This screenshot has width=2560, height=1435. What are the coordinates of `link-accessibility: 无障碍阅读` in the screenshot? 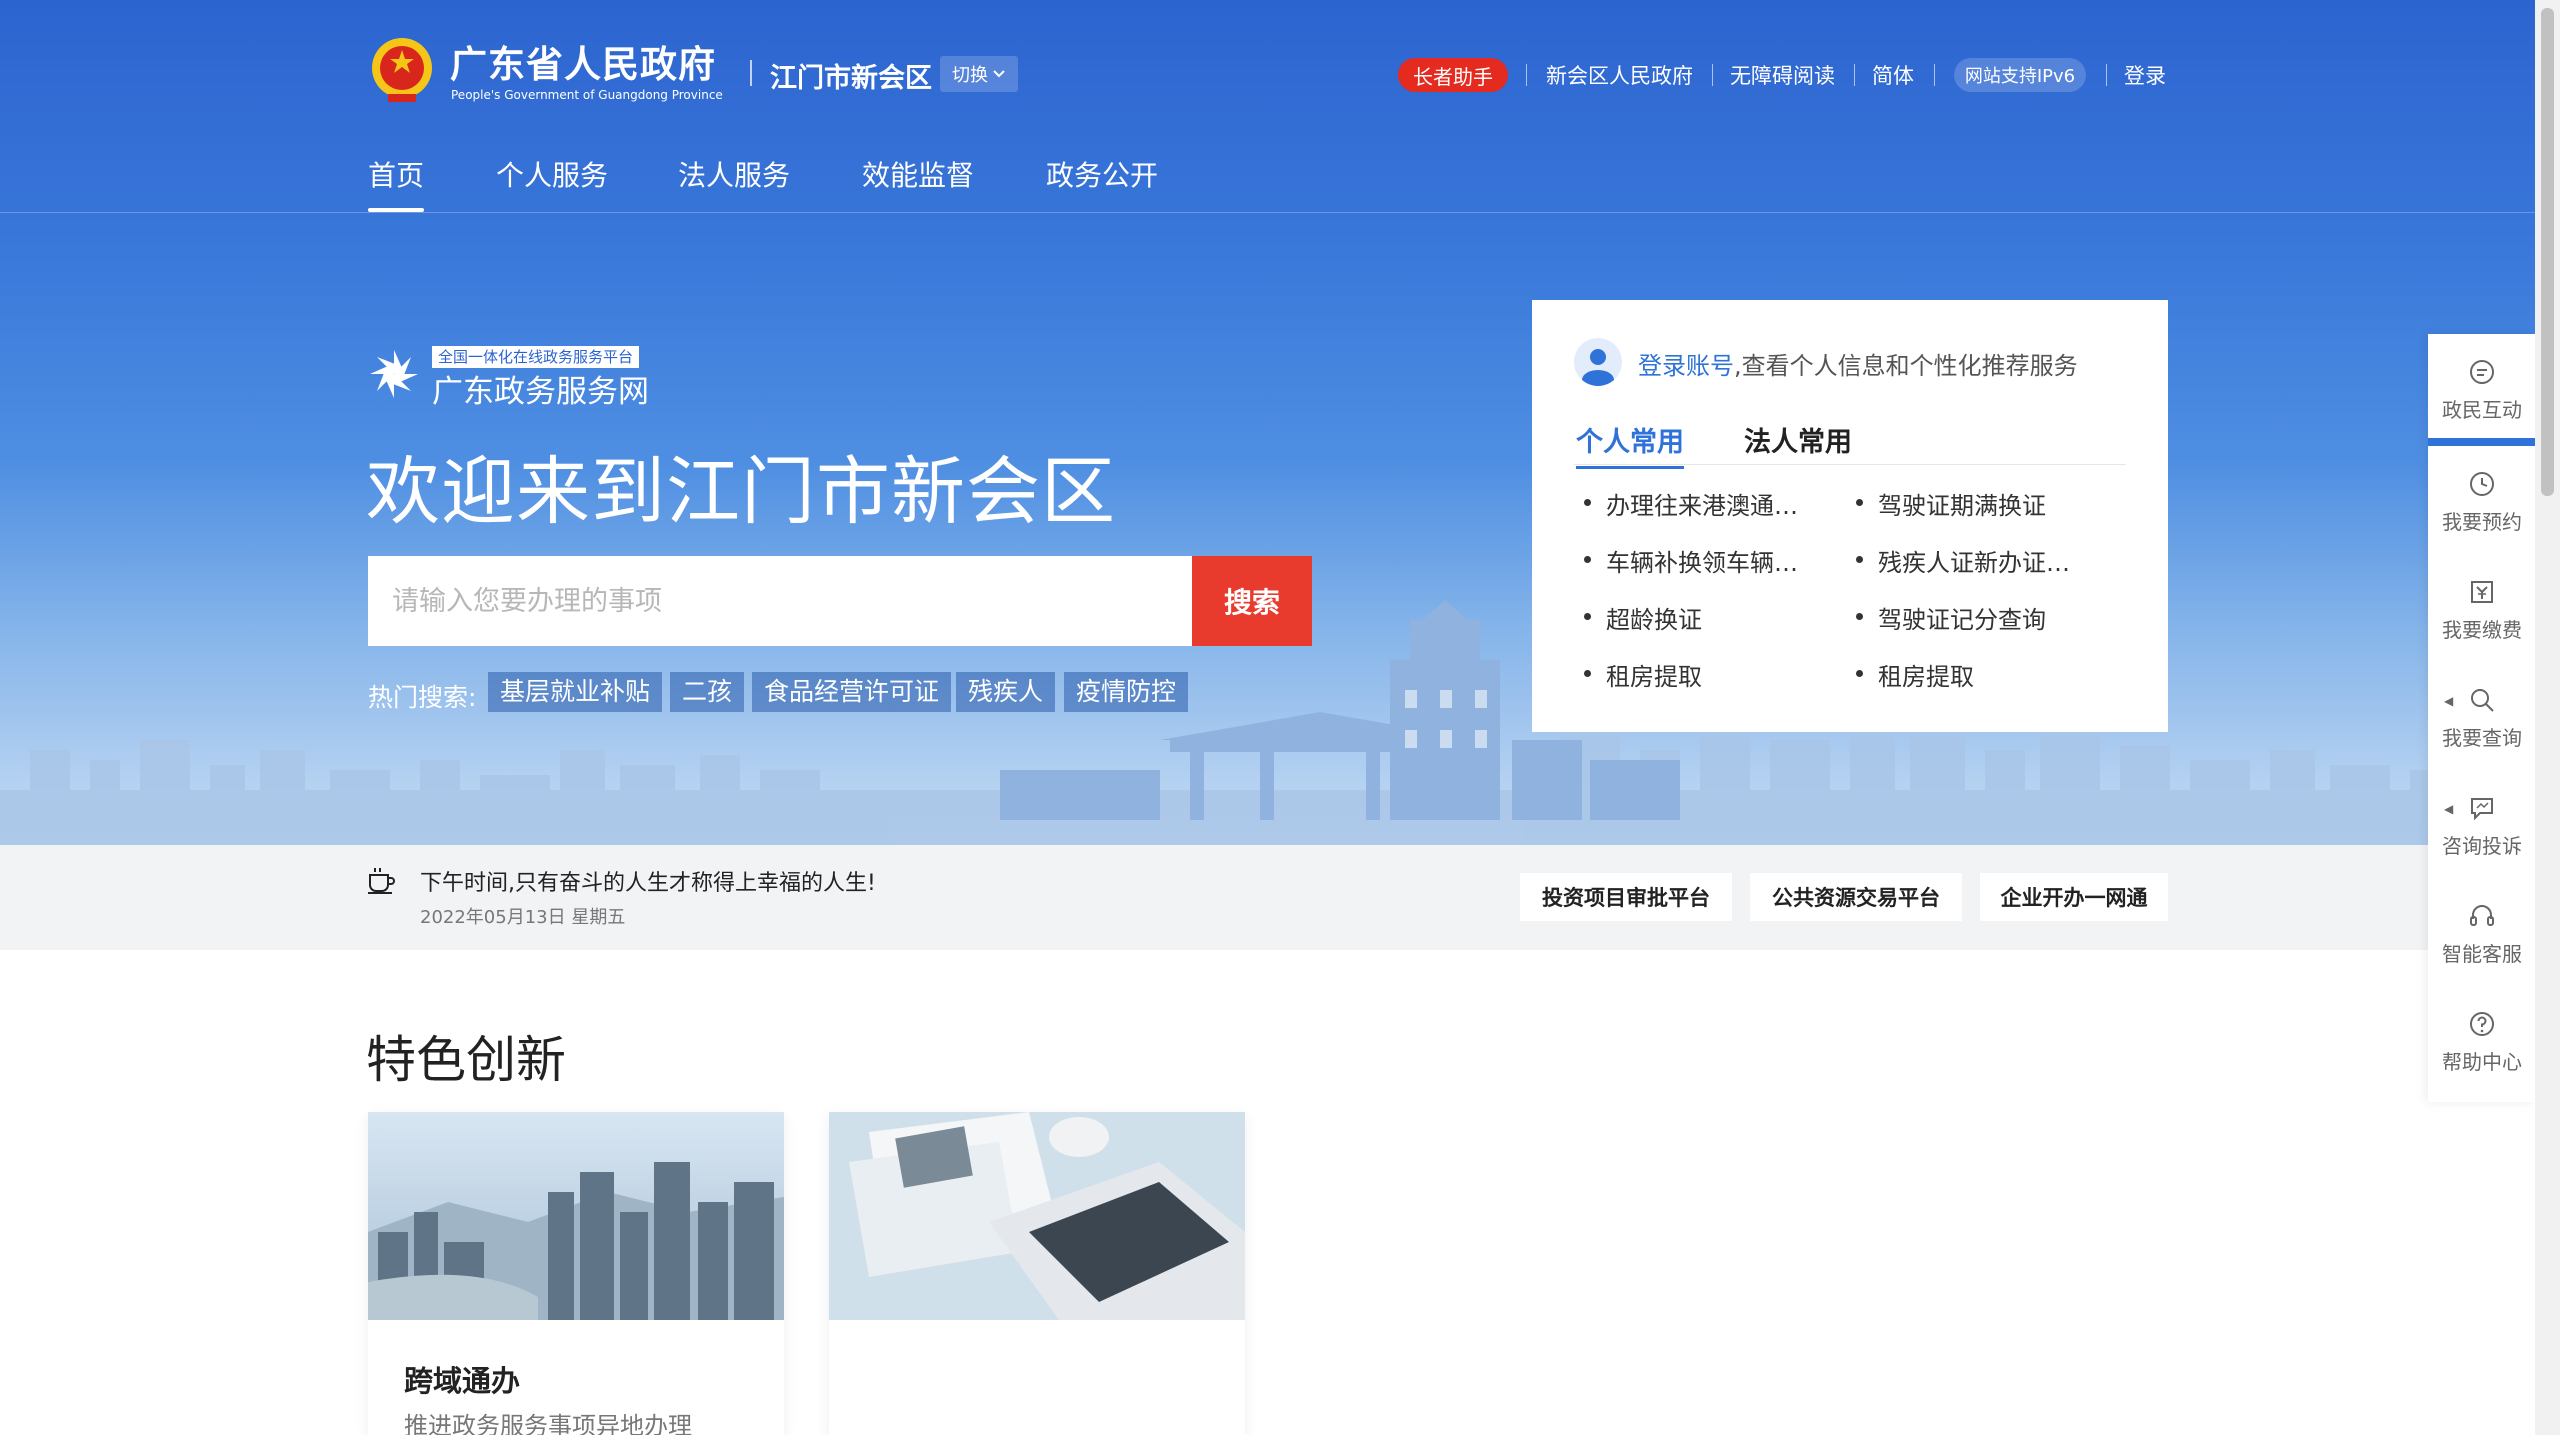 It's located at (1782, 75).